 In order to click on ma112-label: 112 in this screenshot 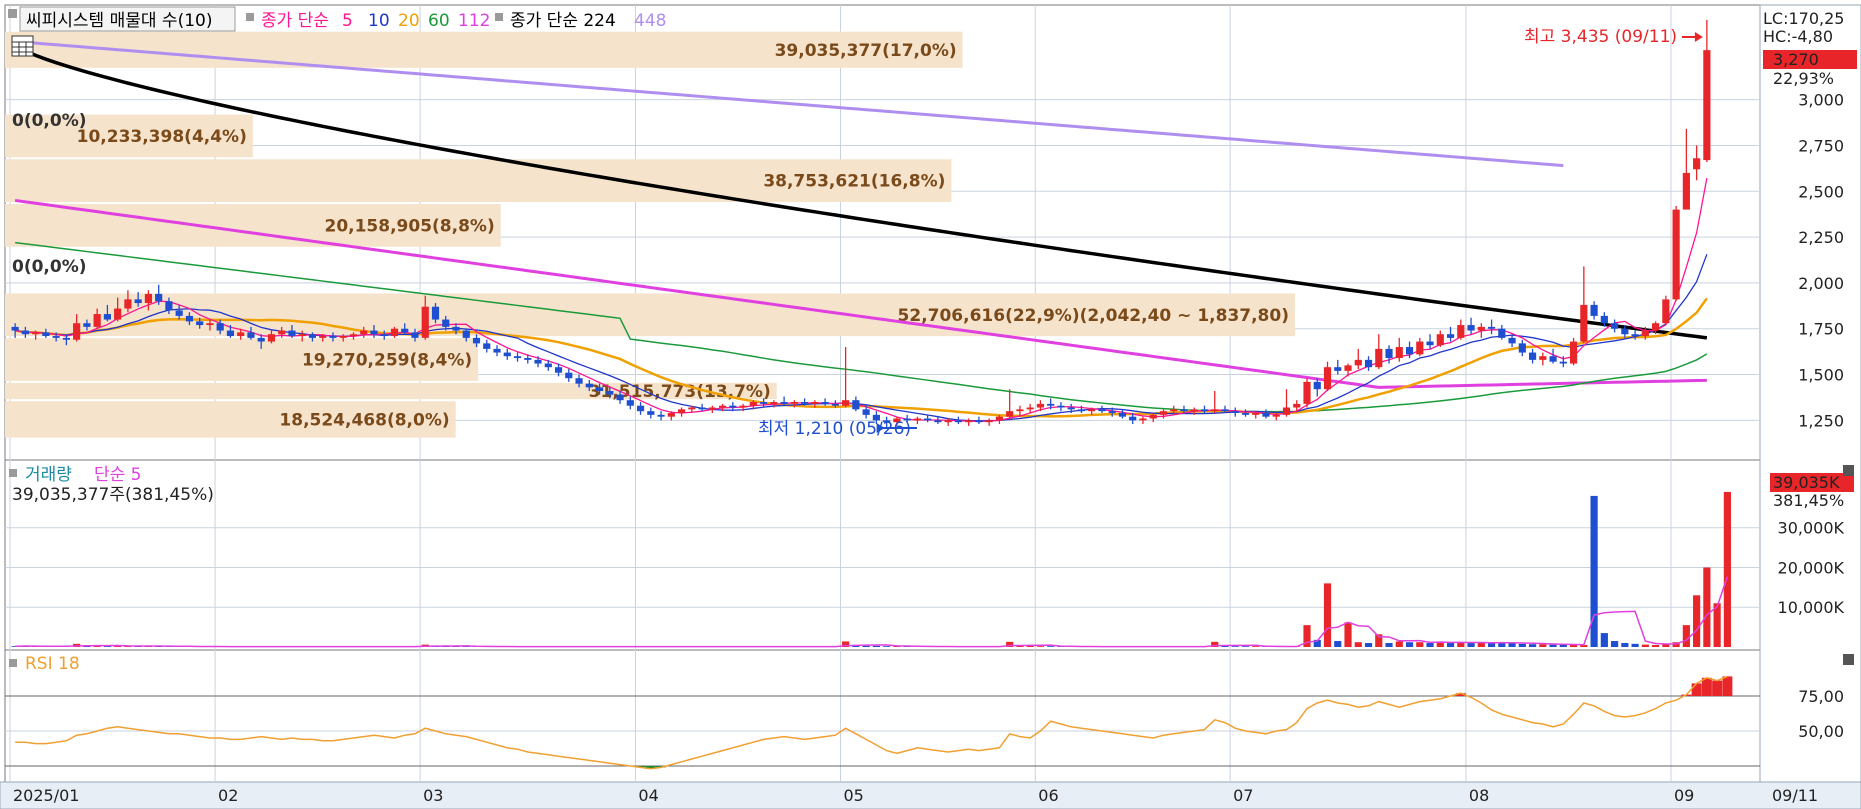, I will do `click(474, 21)`.